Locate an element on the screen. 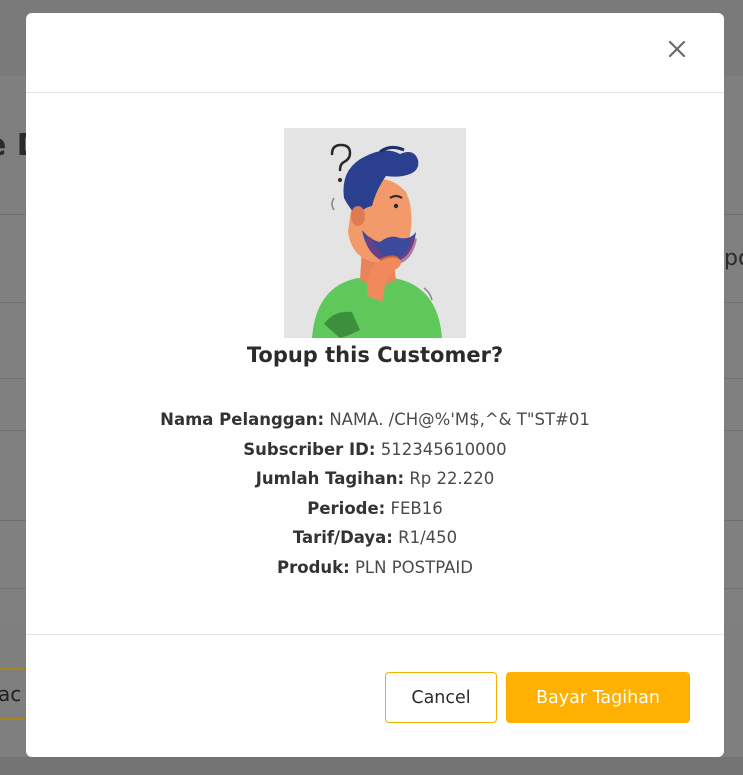 This screenshot has height=775, width=743. detail-row-produk: Produk: PLN POSTPAID is located at coordinates (375, 568).